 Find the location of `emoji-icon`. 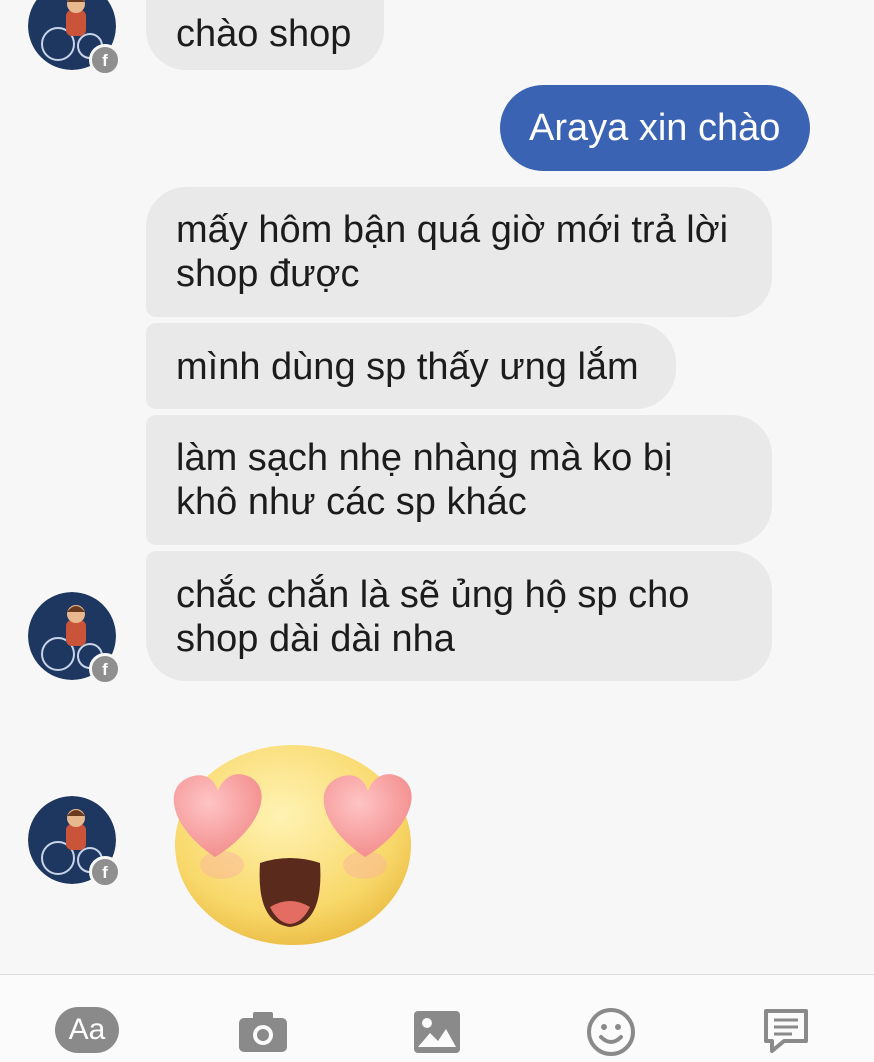

emoji-icon is located at coordinates (611, 1032).